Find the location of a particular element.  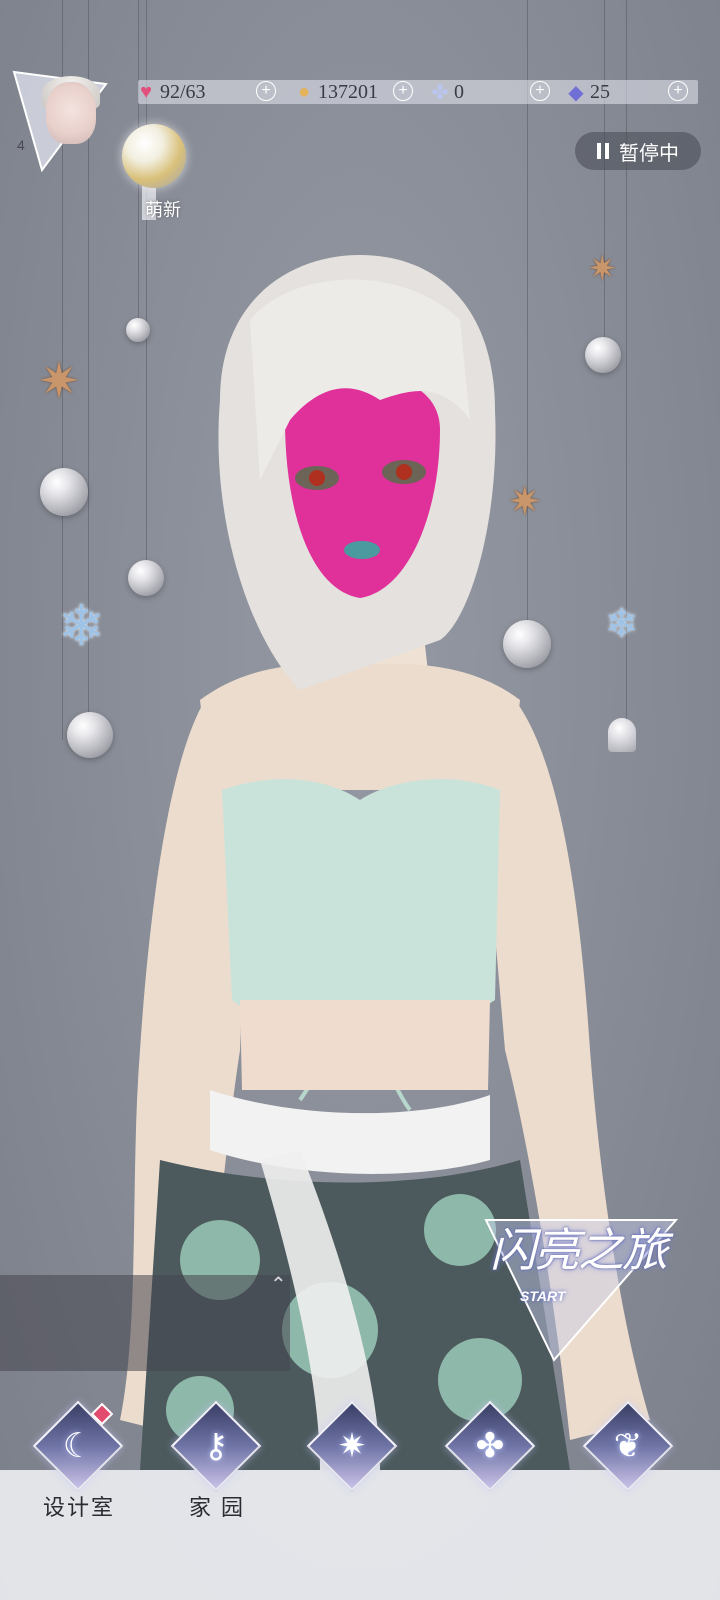

crystal-resource: ✤ 0 is located at coordinates (446, 92).